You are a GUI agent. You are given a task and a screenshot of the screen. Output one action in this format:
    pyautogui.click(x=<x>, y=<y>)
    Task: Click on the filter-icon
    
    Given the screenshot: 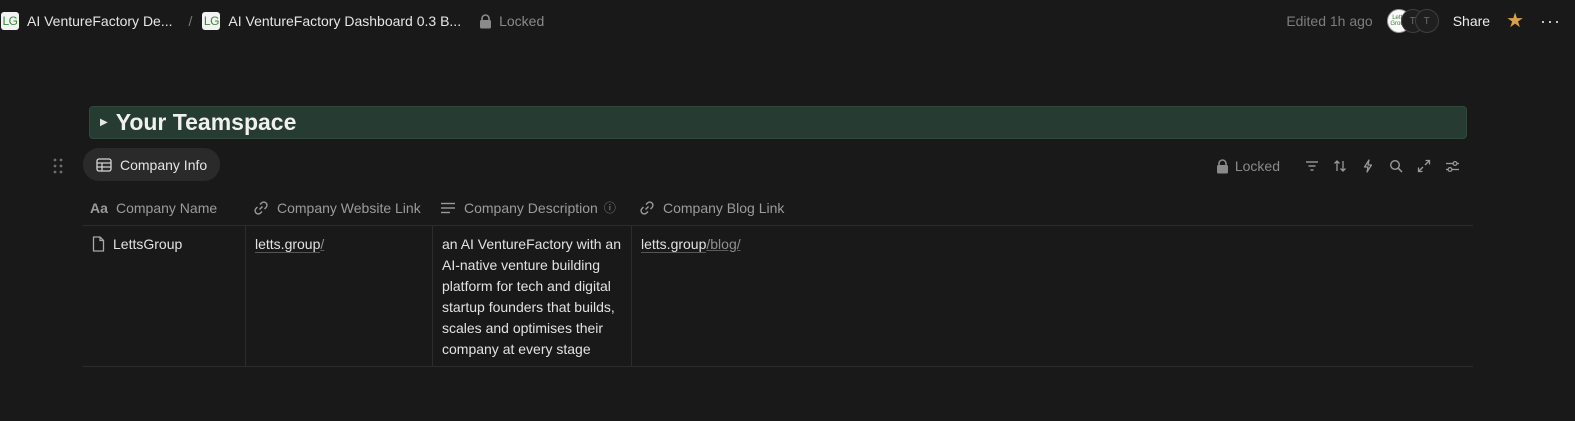 What is the action you would take?
    pyautogui.click(x=1312, y=166)
    